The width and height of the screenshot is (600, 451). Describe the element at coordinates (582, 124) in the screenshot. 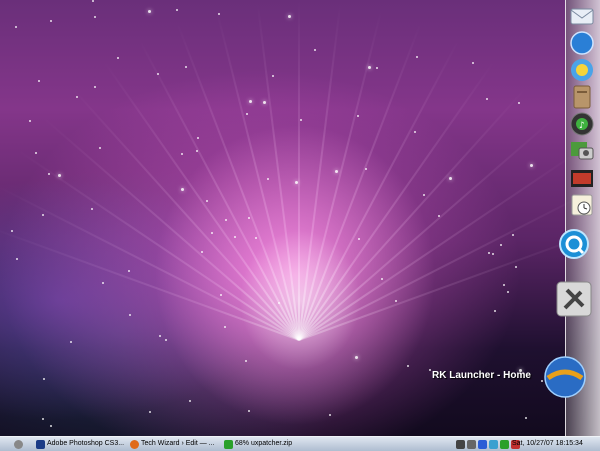

I see `itunes-icon: ♪` at that location.